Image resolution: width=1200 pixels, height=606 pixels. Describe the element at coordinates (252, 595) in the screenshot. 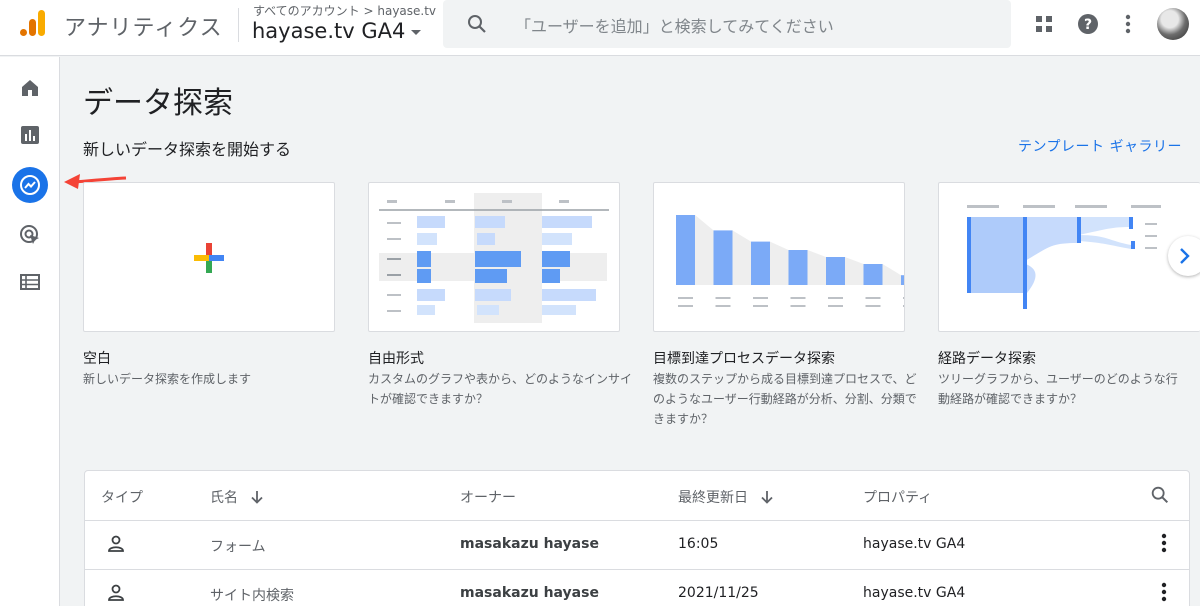

I see `row-name: サイト内検索` at that location.